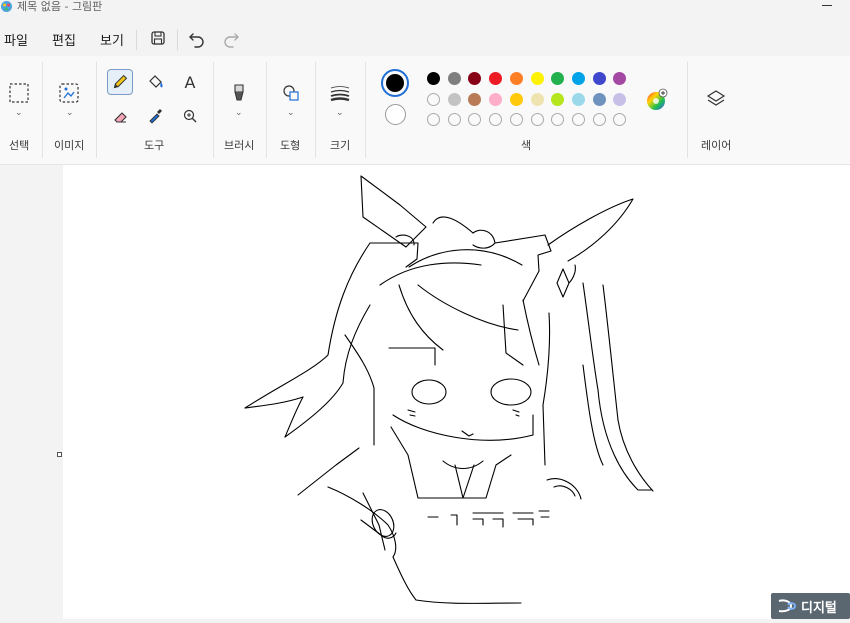 The image size is (850, 623). I want to click on group-label-colors: 색, so click(526, 145).